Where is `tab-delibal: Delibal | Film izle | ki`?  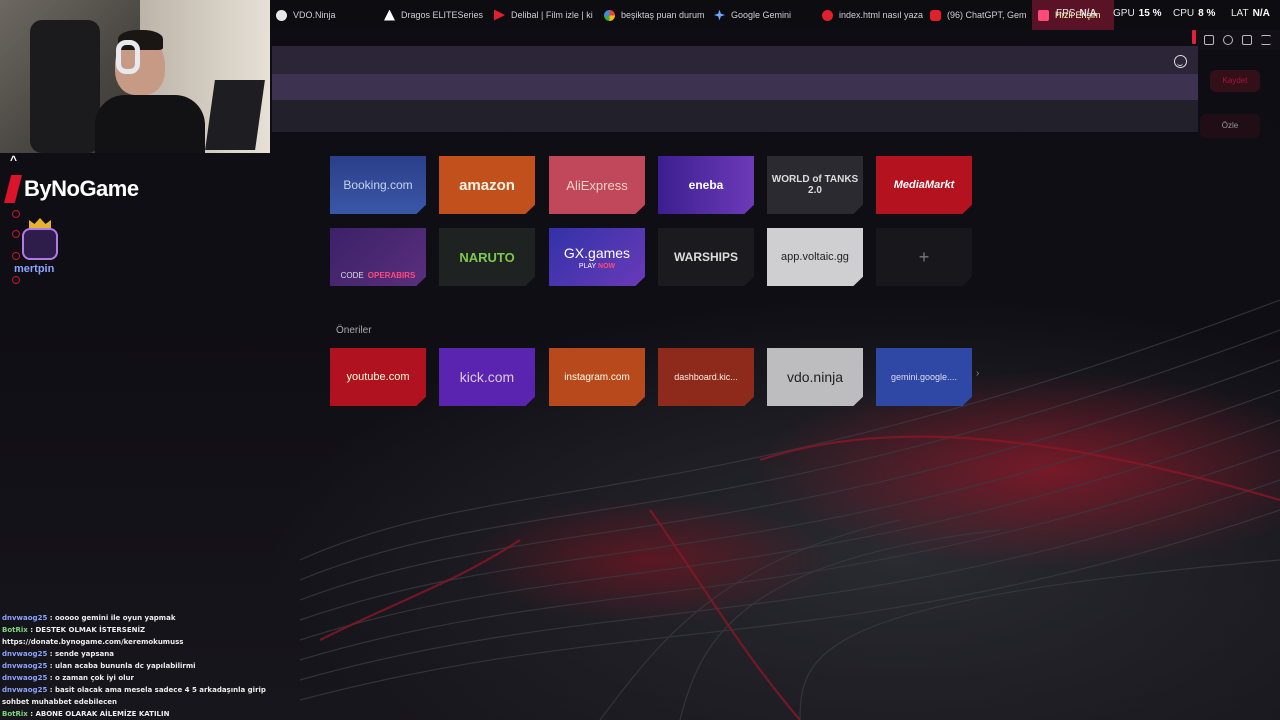 tab-delibal: Delibal | Film izle | ki is located at coordinates (543, 15).